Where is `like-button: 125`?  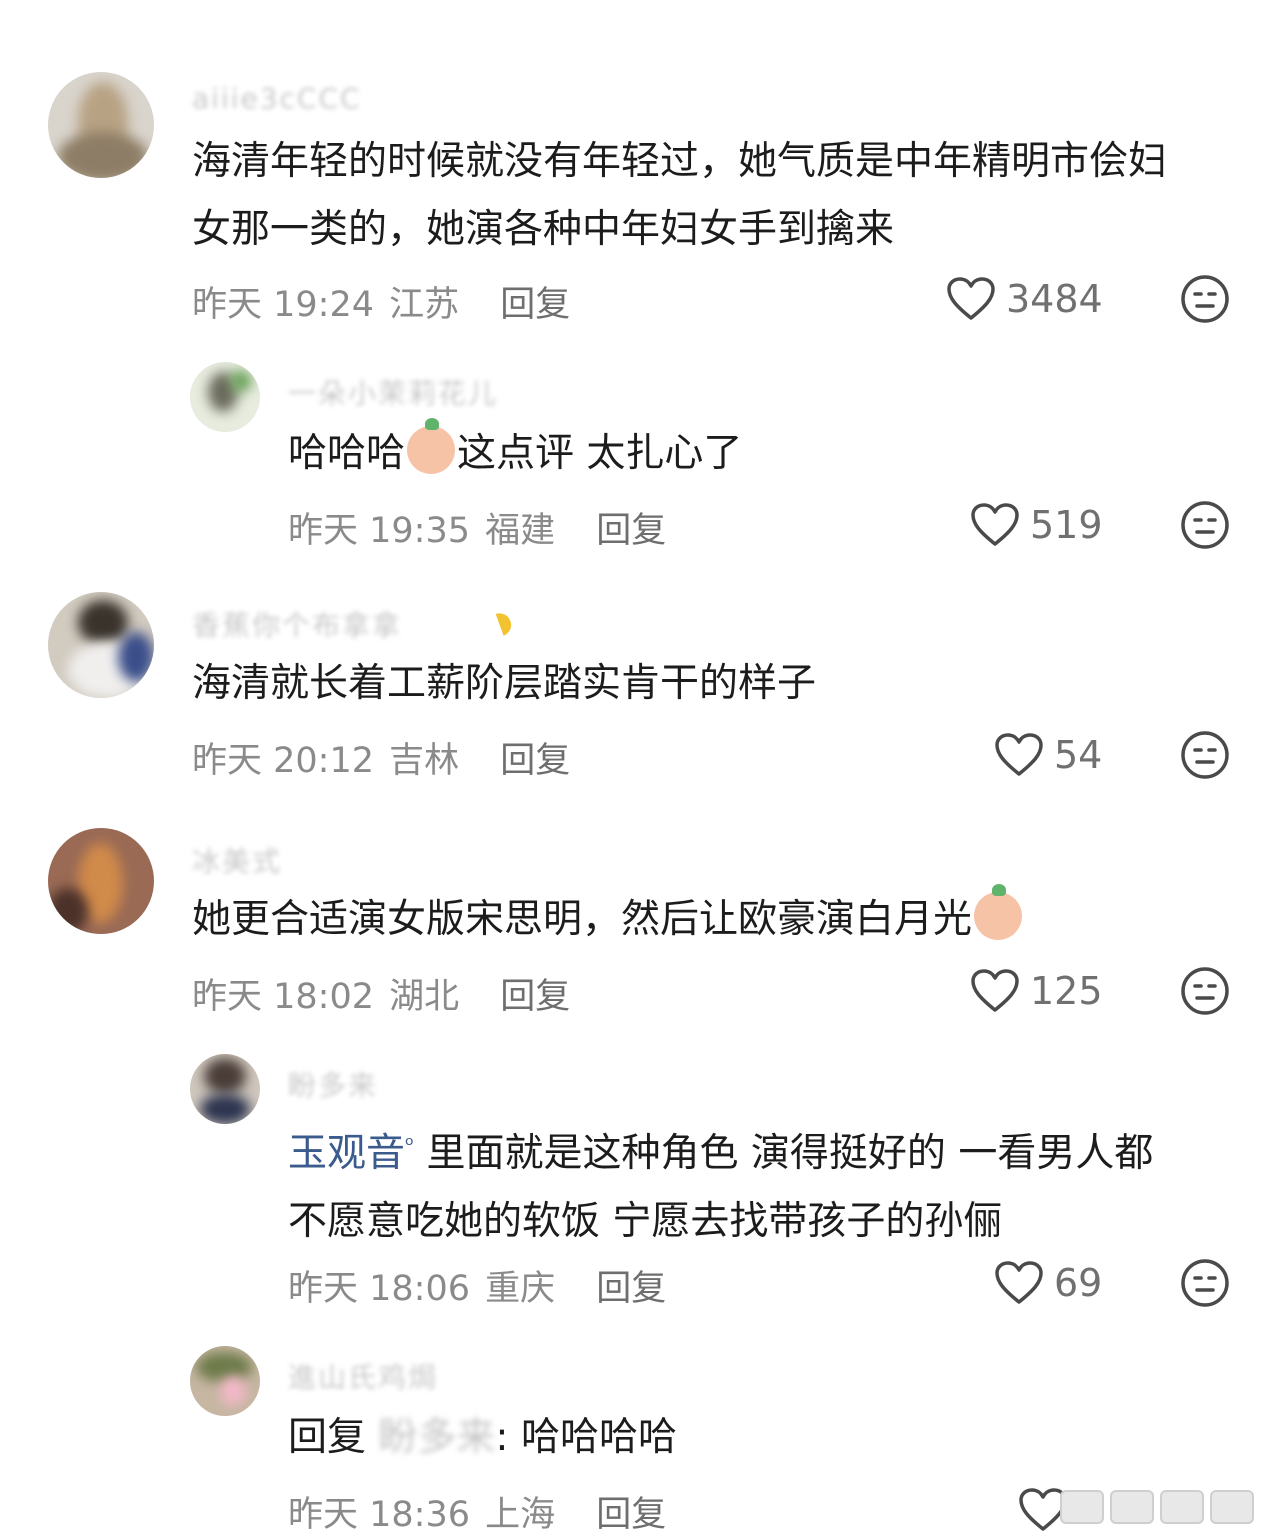 like-button: 125 is located at coordinates (1036, 991).